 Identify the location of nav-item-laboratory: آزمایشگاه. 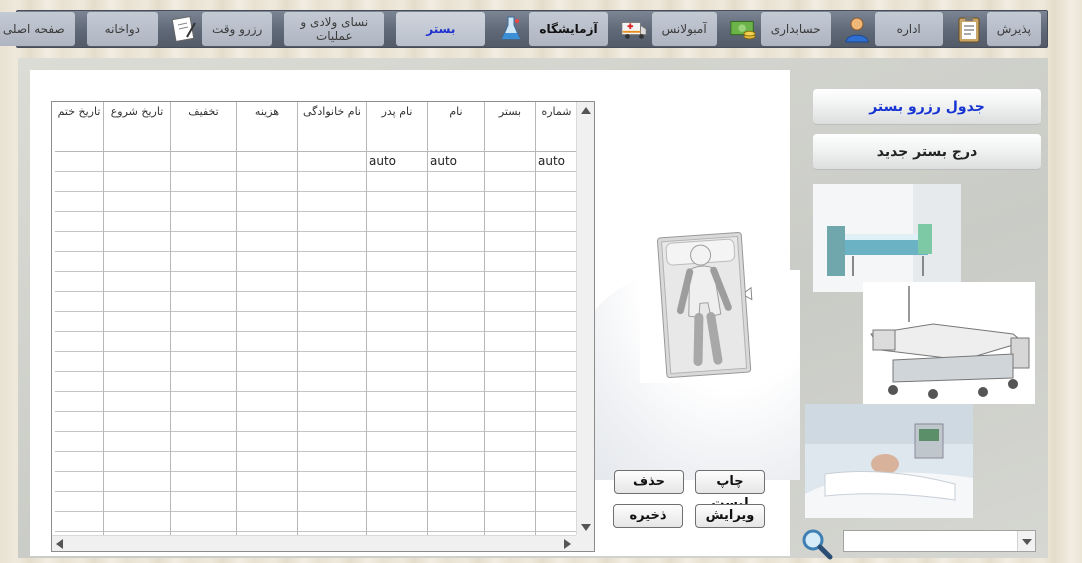
(552, 29).